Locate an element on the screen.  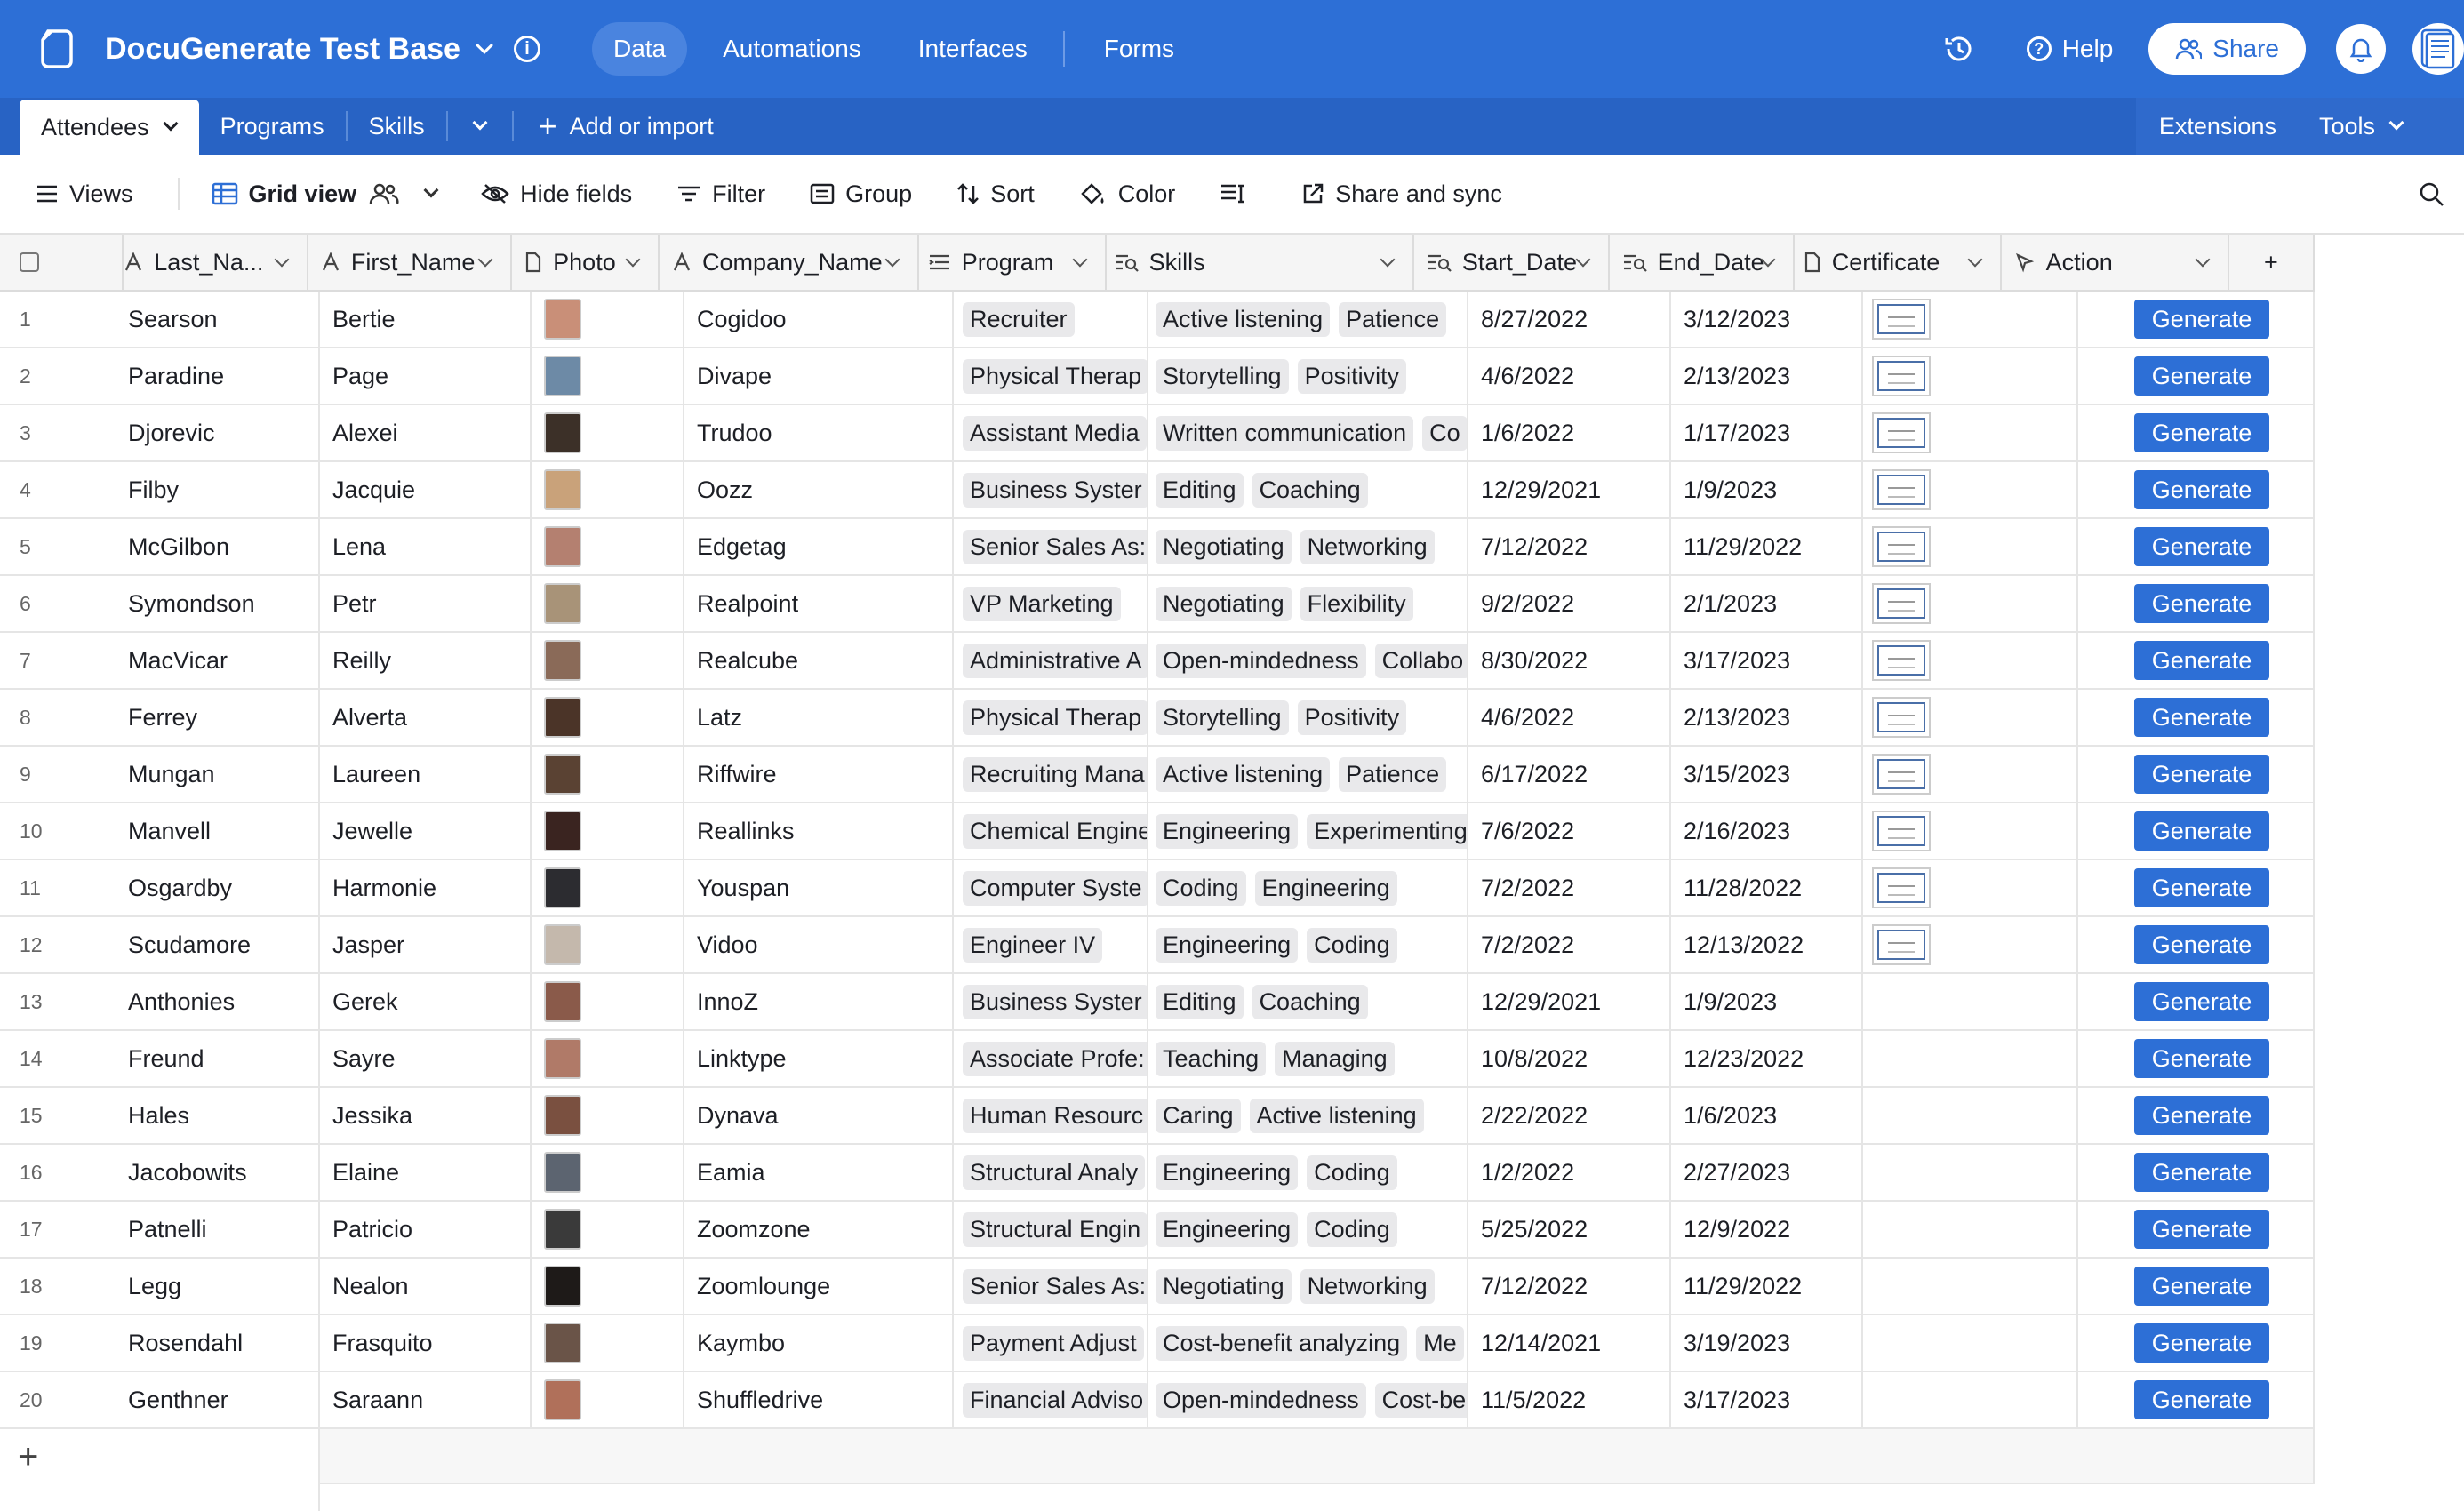
column-header-start-date: Start_Date is located at coordinates (1512, 262).